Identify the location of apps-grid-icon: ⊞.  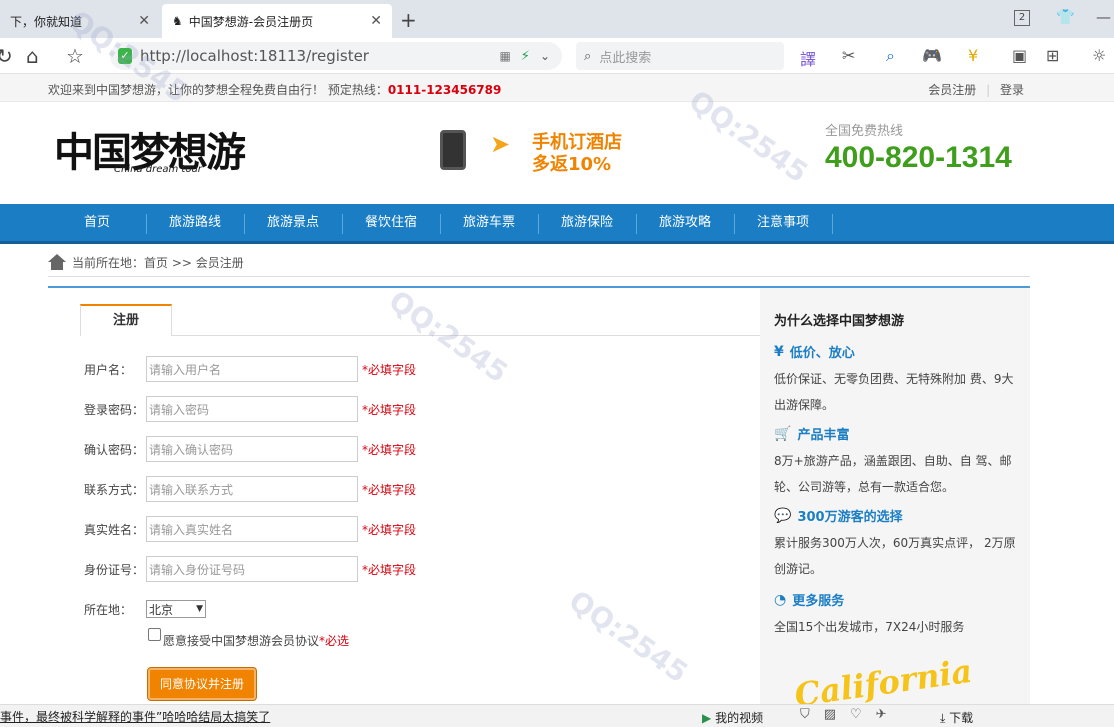
(1052, 55).